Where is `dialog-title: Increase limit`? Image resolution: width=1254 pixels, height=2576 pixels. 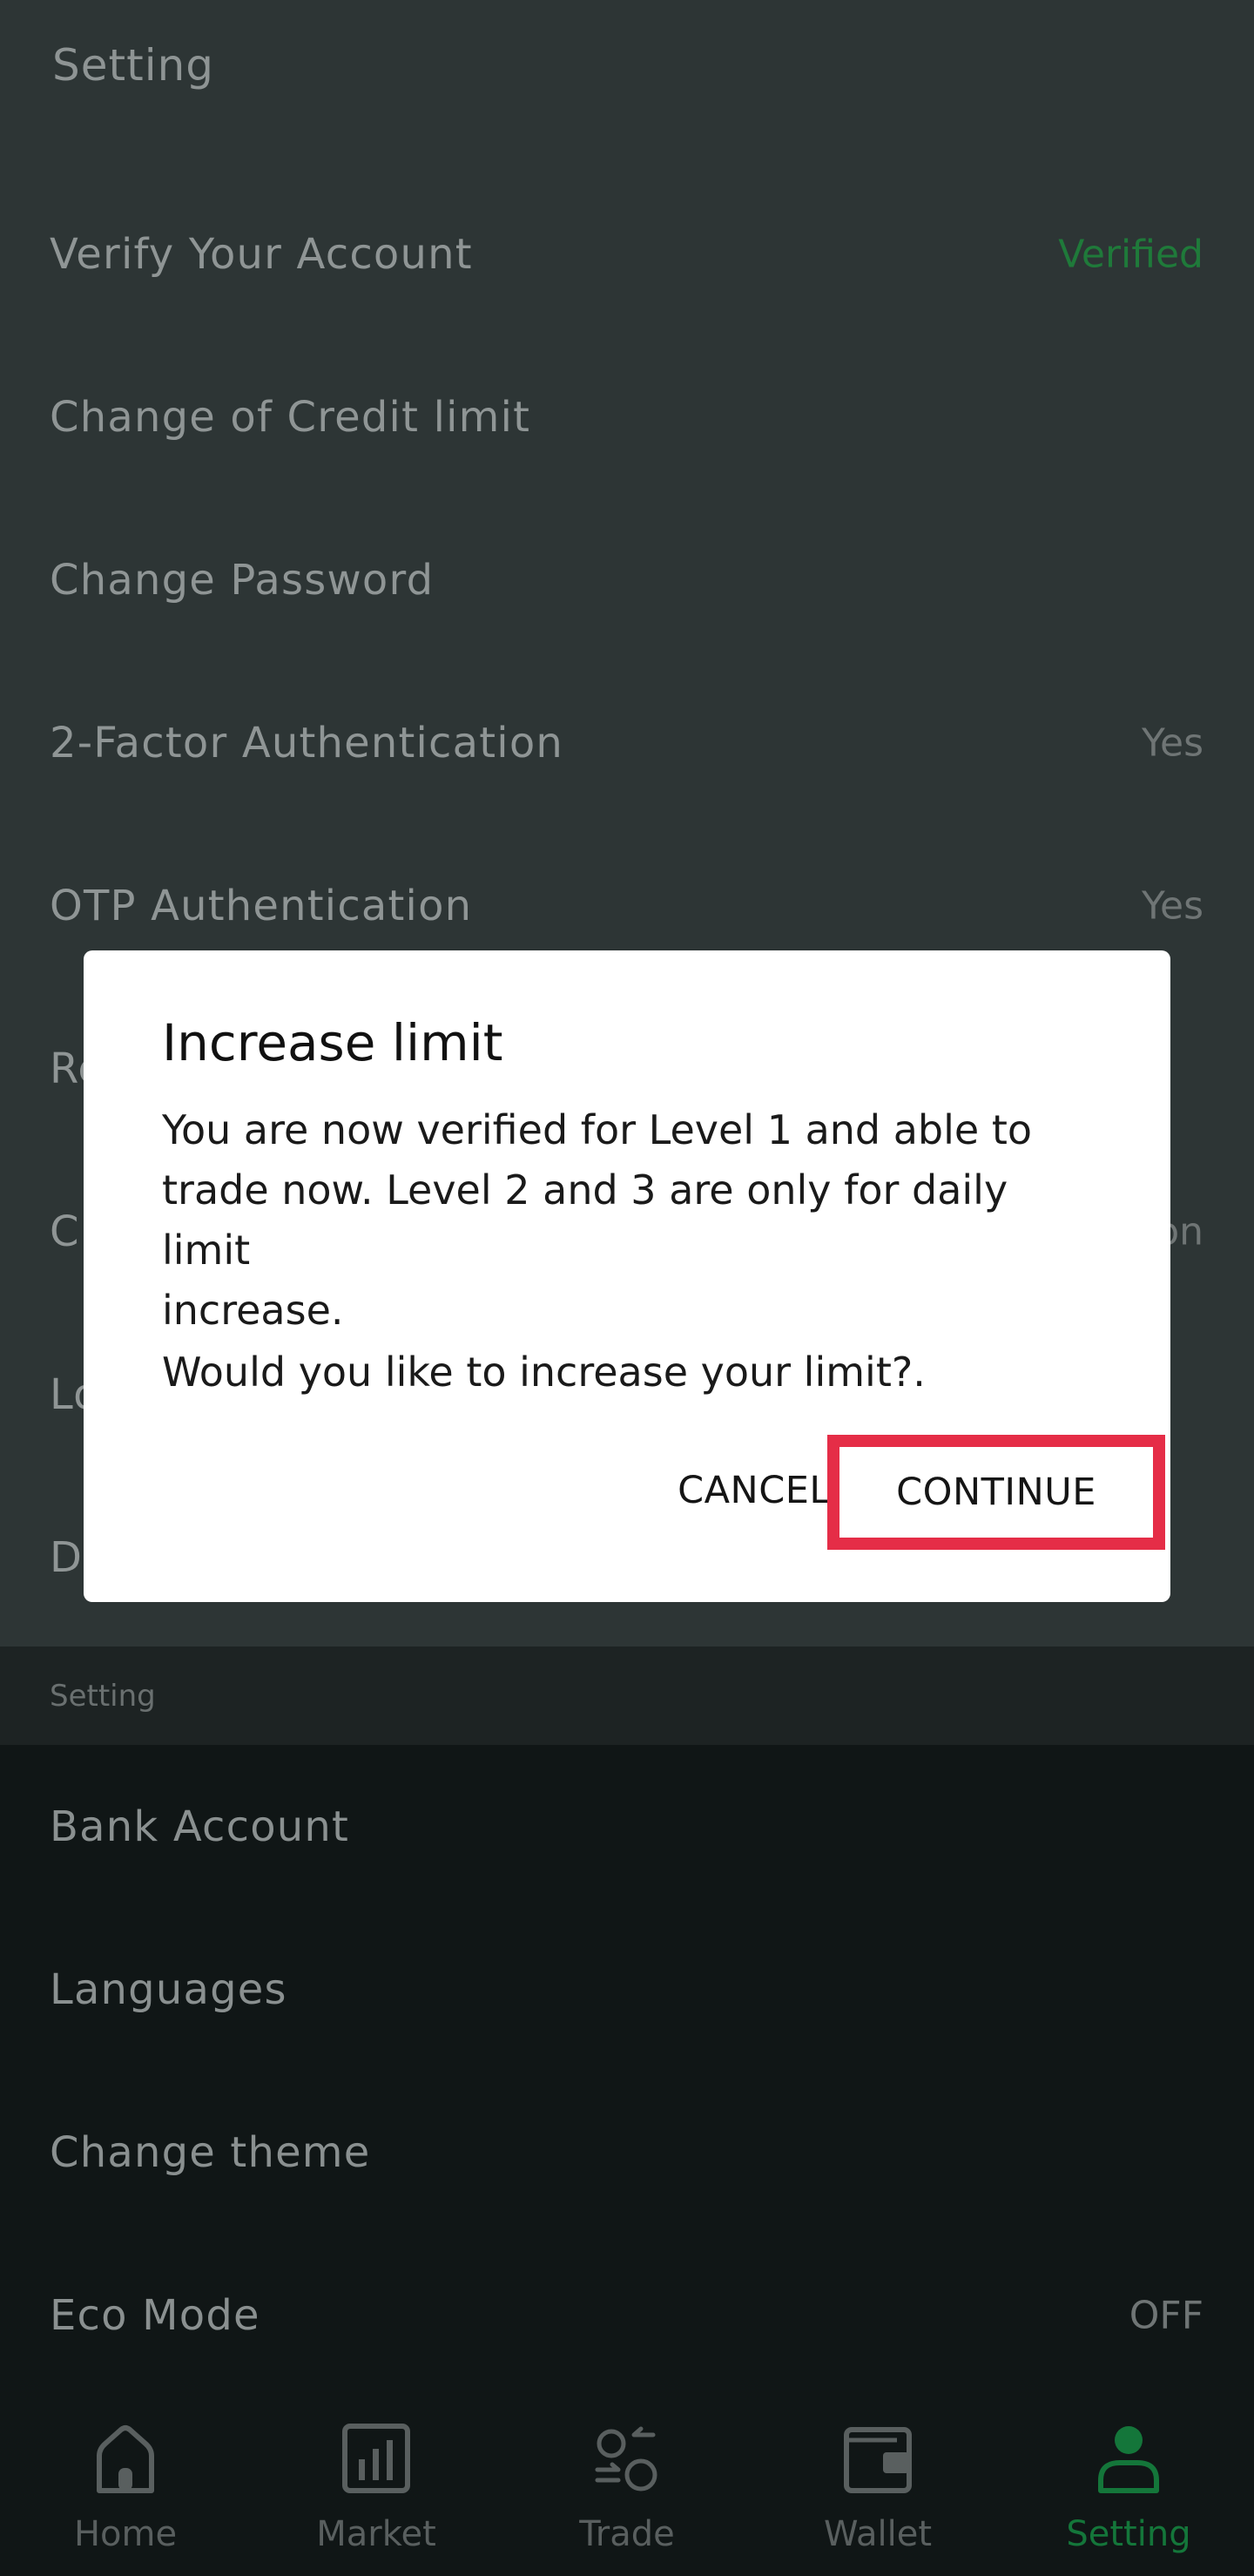 dialog-title: Increase limit is located at coordinates (332, 1042).